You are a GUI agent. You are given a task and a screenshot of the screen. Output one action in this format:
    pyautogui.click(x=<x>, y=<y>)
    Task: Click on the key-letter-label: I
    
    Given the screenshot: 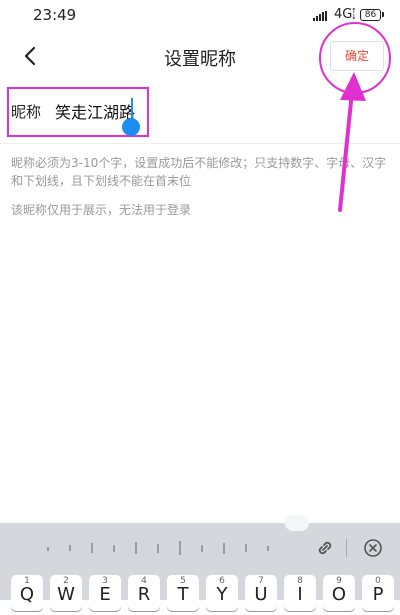 What is the action you would take?
    pyautogui.click(x=300, y=594)
    